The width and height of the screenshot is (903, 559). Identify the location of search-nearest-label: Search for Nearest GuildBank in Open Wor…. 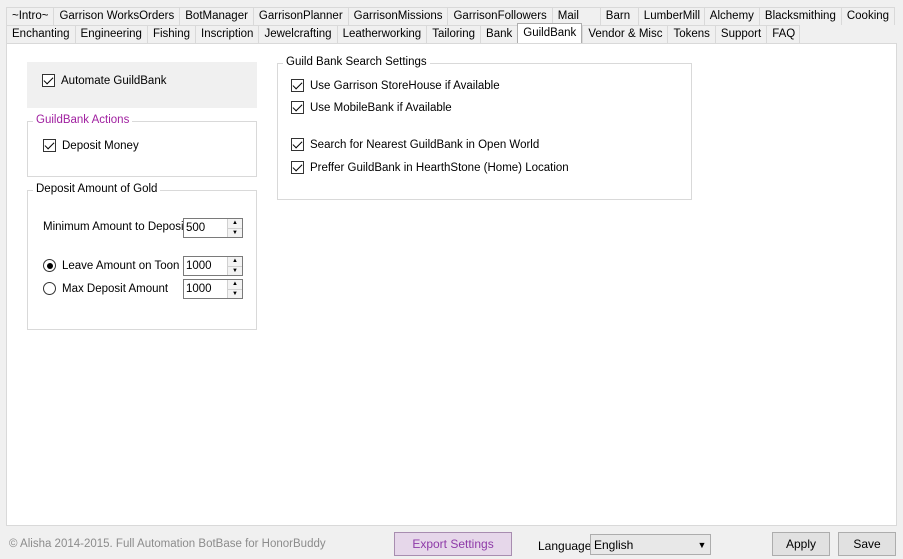
(425, 144).